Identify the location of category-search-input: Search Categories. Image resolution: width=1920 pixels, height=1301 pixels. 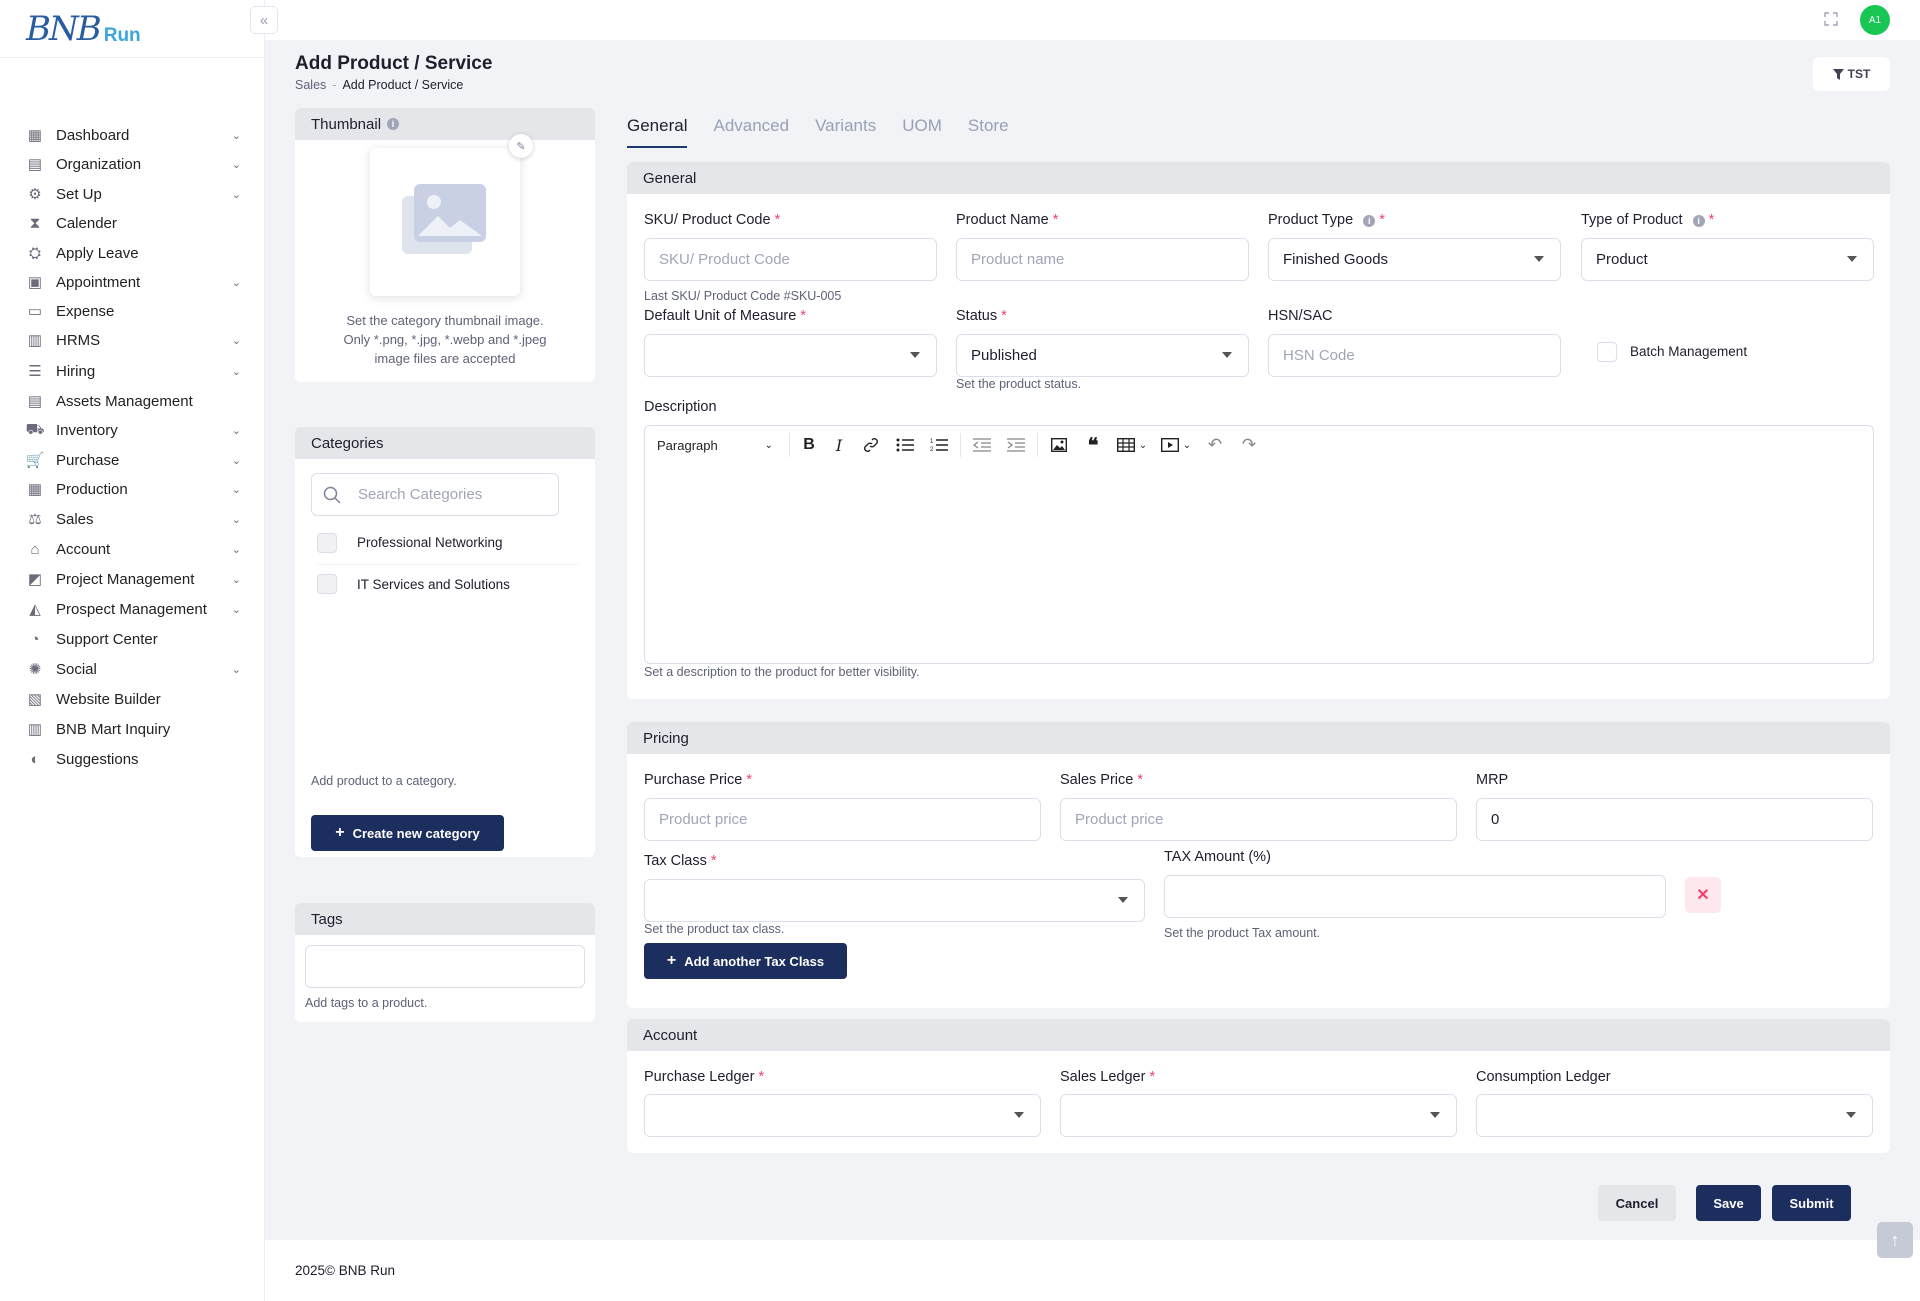
(435, 494).